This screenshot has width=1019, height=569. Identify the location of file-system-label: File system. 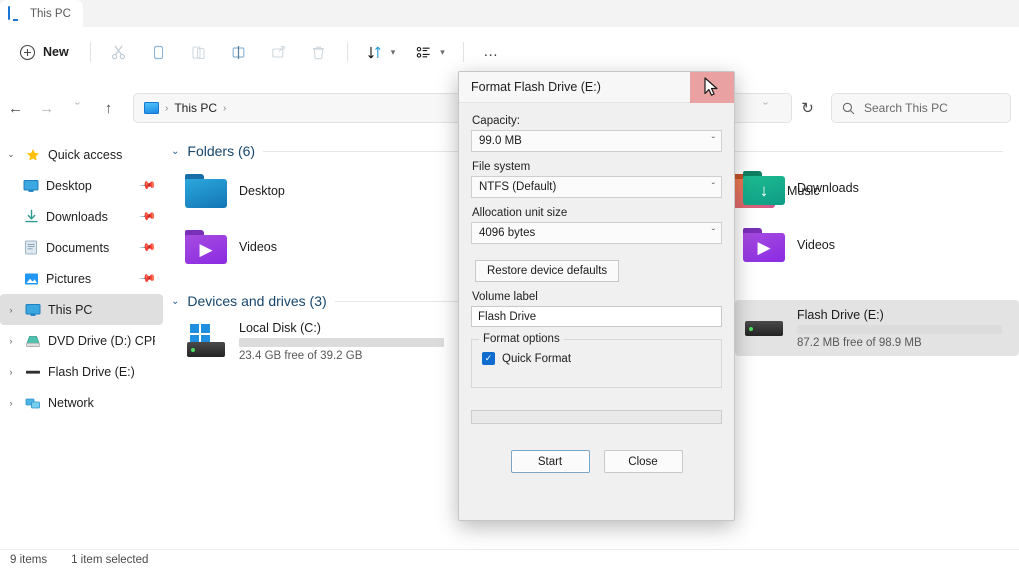
(501, 167).